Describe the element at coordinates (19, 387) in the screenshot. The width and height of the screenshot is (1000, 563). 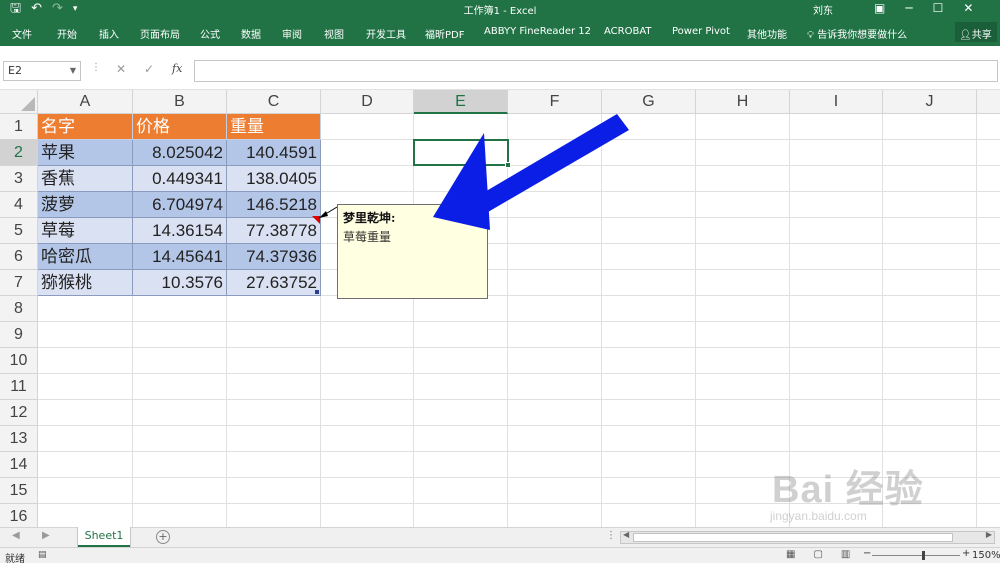
I see `row-header: 11` at that location.